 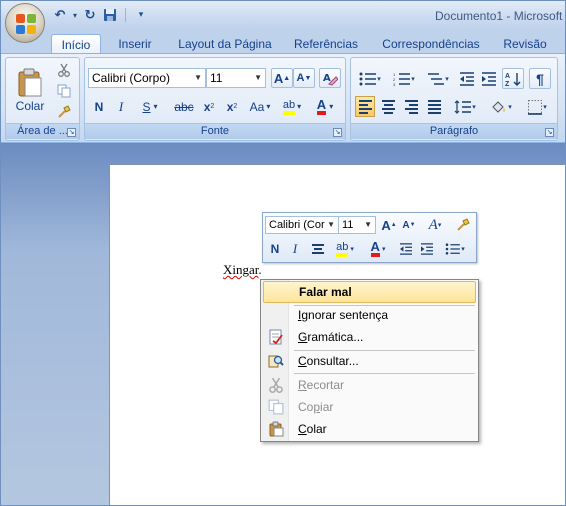 I want to click on font-group-label: Fonte, so click(x=215, y=131).